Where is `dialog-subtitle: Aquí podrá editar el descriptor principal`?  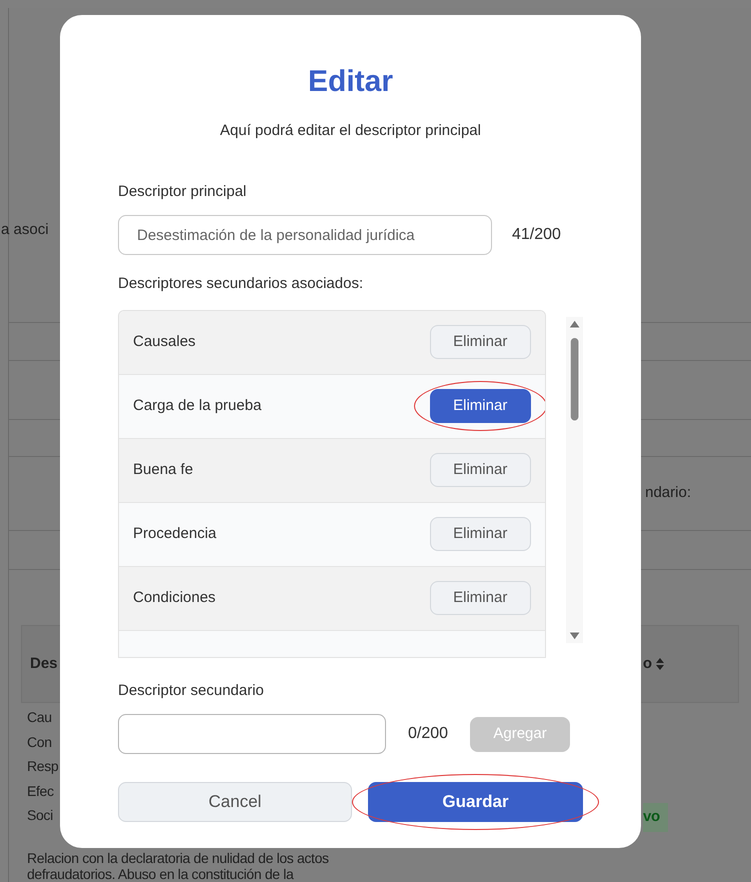 dialog-subtitle: Aquí podrá editar el descriptor principal is located at coordinates (350, 131).